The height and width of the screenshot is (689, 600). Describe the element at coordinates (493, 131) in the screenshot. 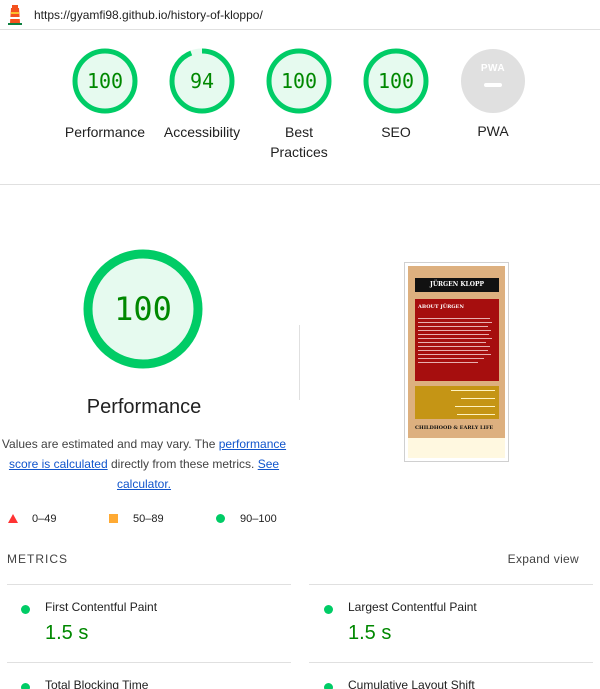

I see `gauge-label: PWA` at that location.